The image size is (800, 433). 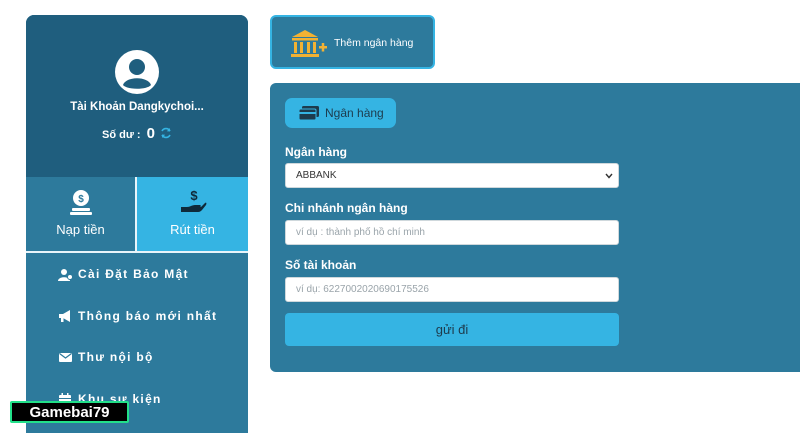 I want to click on submit-button: gửi đi, so click(x=452, y=329).